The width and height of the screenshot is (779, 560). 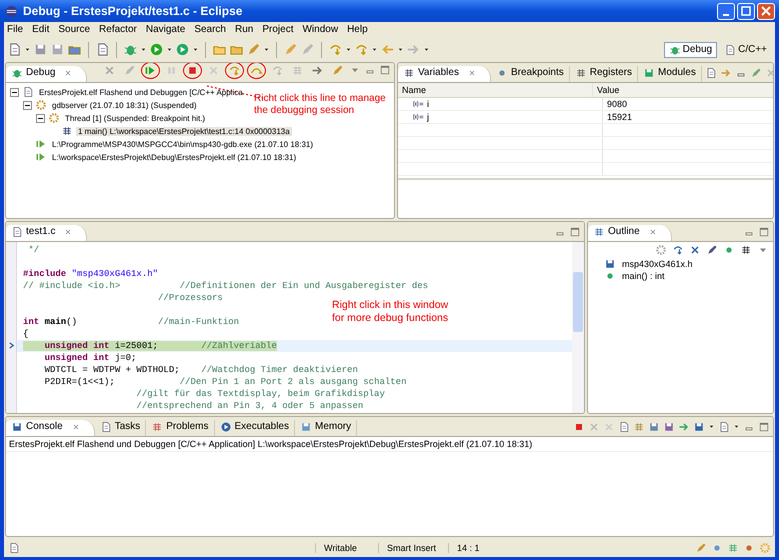 I want to click on view-tab: Registers, so click(x=604, y=74).